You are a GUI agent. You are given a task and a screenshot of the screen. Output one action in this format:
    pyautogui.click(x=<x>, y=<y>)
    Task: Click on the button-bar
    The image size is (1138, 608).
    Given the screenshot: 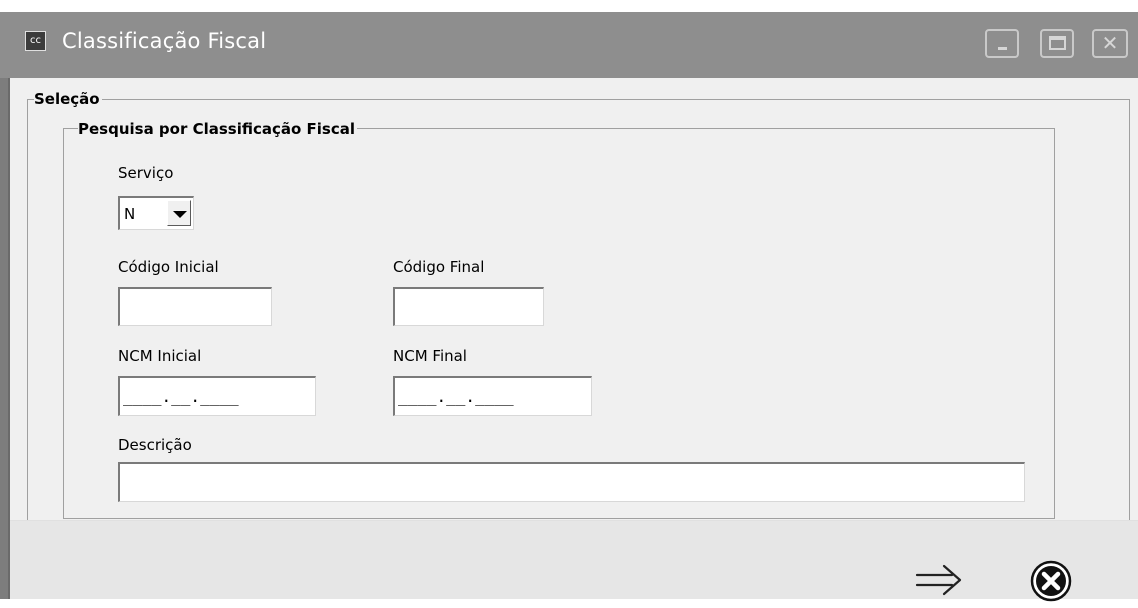 What is the action you would take?
    pyautogui.click(x=574, y=559)
    